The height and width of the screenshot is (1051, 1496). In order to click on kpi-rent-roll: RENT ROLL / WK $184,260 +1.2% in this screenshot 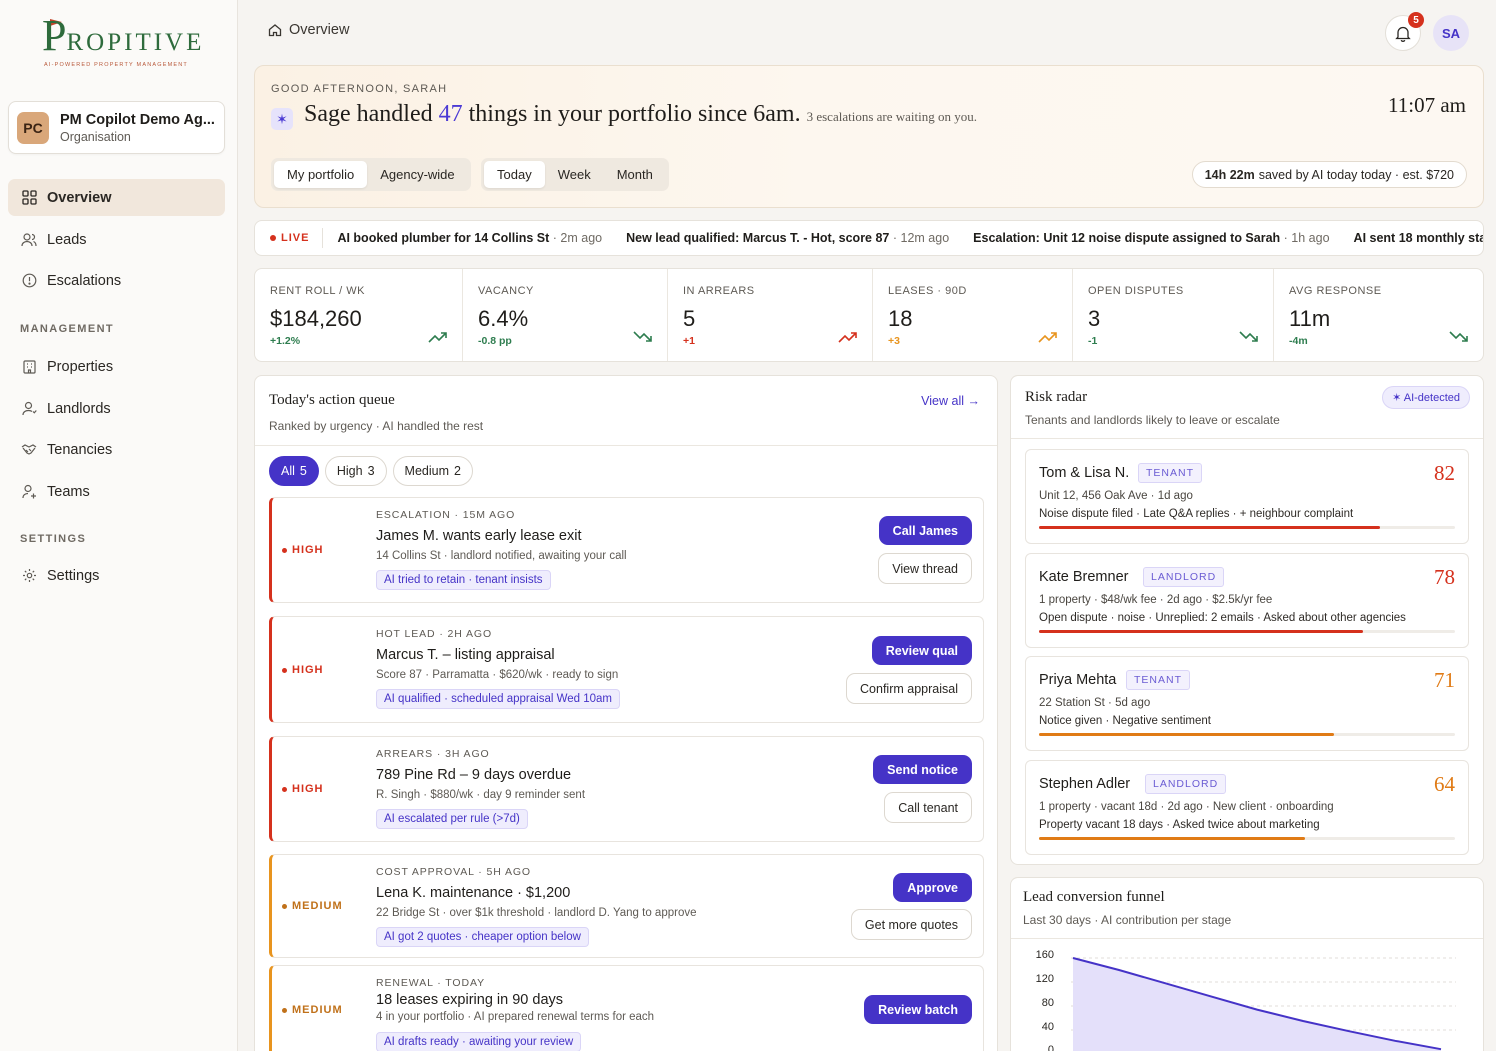, I will do `click(359, 315)`.